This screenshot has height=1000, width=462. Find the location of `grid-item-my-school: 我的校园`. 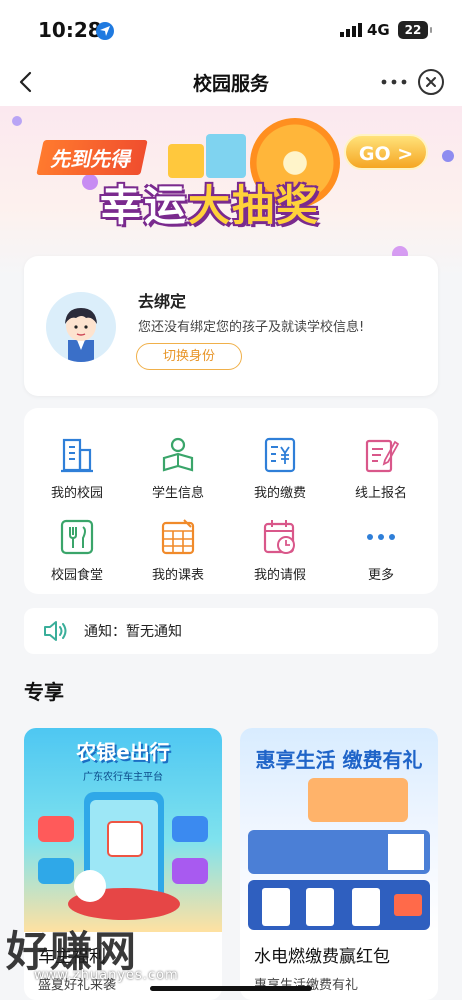

grid-item-my-school: 我的校园 is located at coordinates (77, 476).